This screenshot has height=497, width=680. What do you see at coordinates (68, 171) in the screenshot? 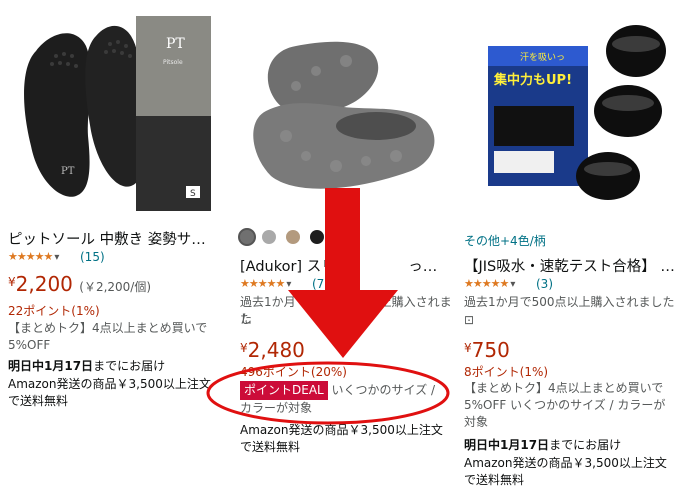
I see `insole-logo-mark: PT` at bounding box center [68, 171].